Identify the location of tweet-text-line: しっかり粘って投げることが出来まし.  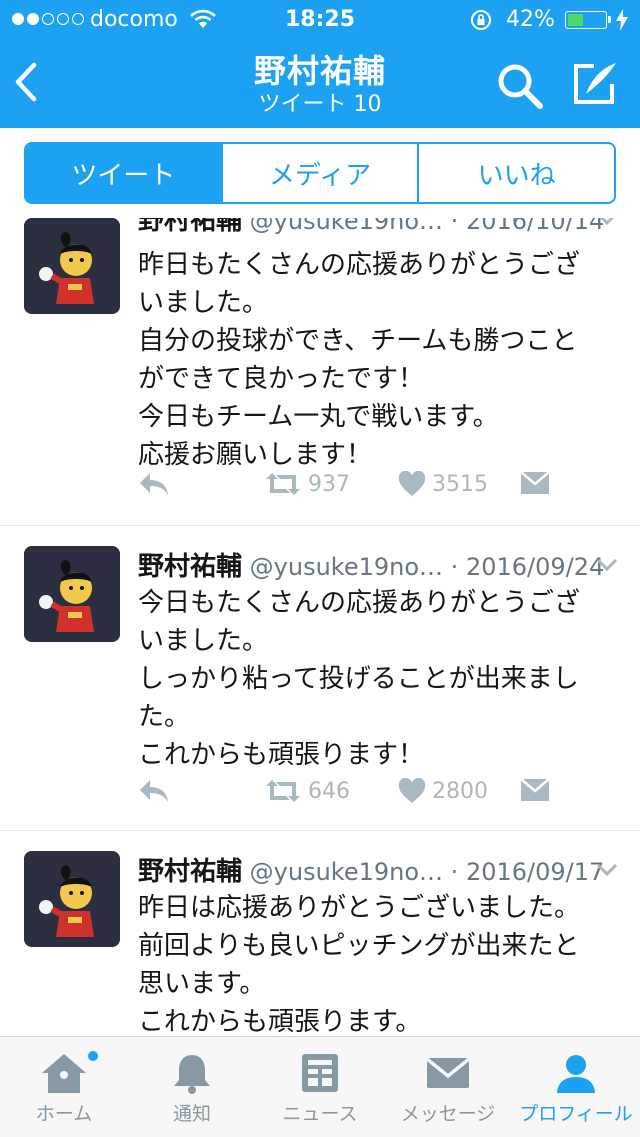
(358, 679).